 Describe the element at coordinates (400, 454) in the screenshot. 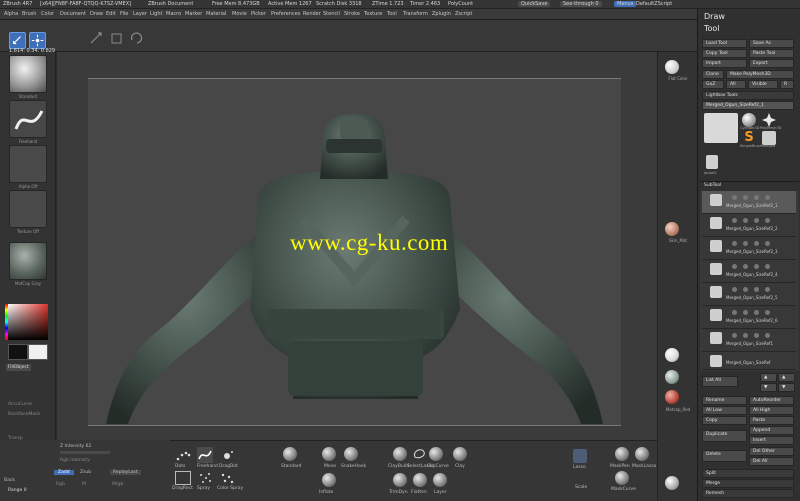

I see `claybuild-brush-icon` at that location.